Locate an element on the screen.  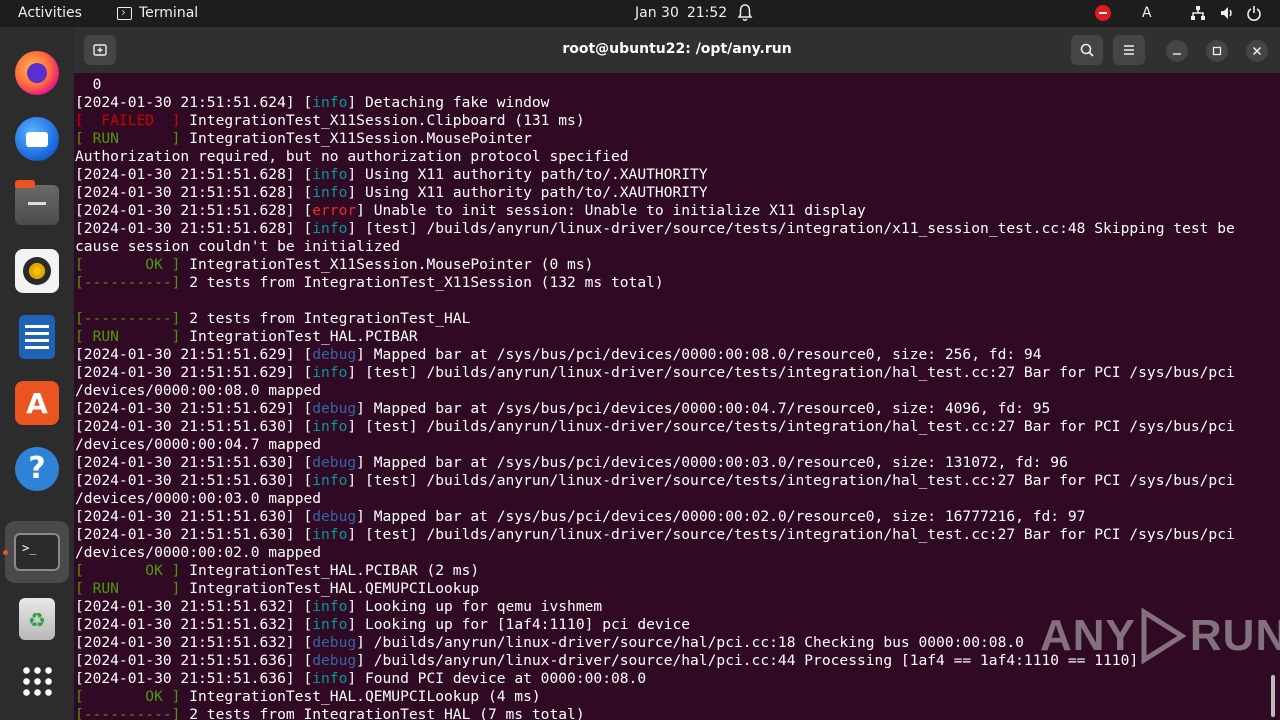
terminal-app-icon is located at coordinates (124, 13).